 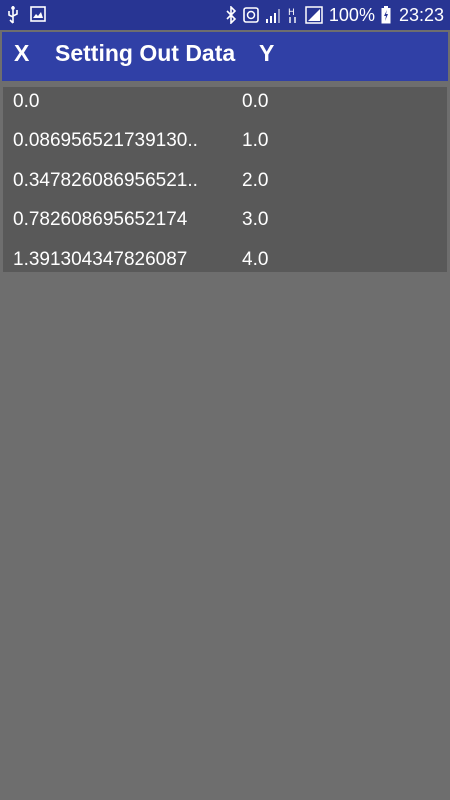 I want to click on cell-y-value: 2.0, so click(x=255, y=180).